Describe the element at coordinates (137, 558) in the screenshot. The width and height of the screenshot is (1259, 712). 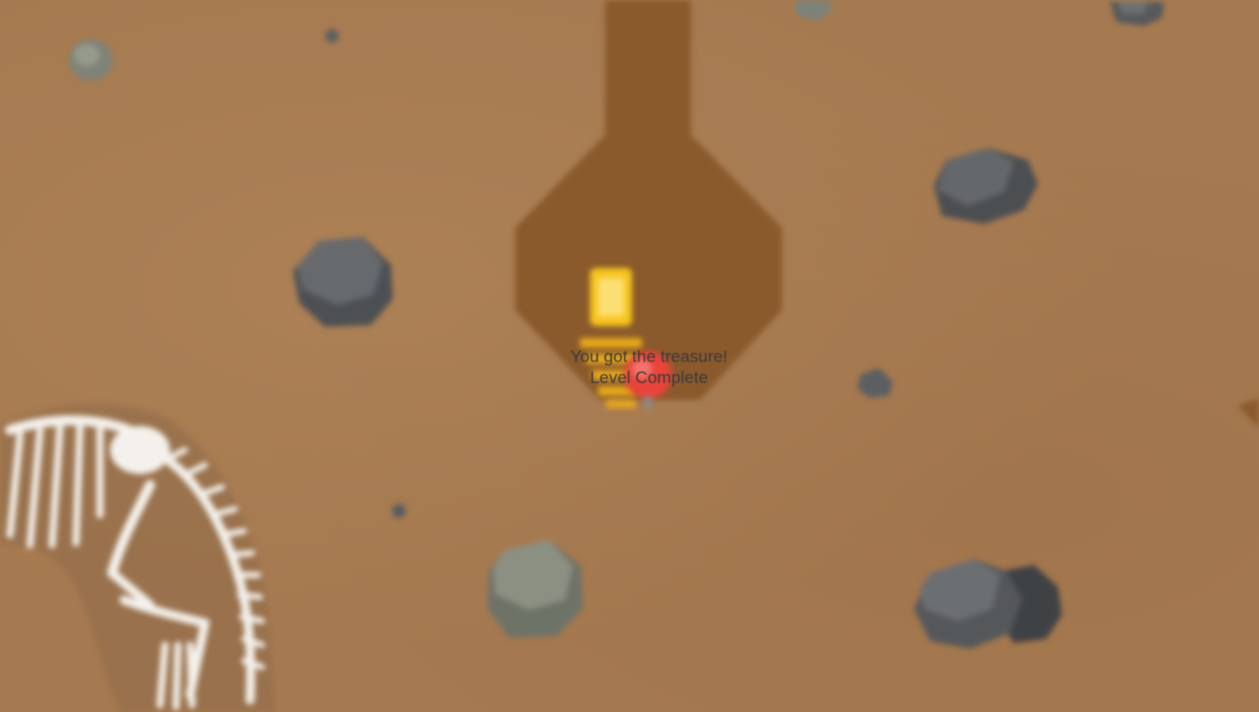
I see `dinosaur-skeleton-icon` at that location.